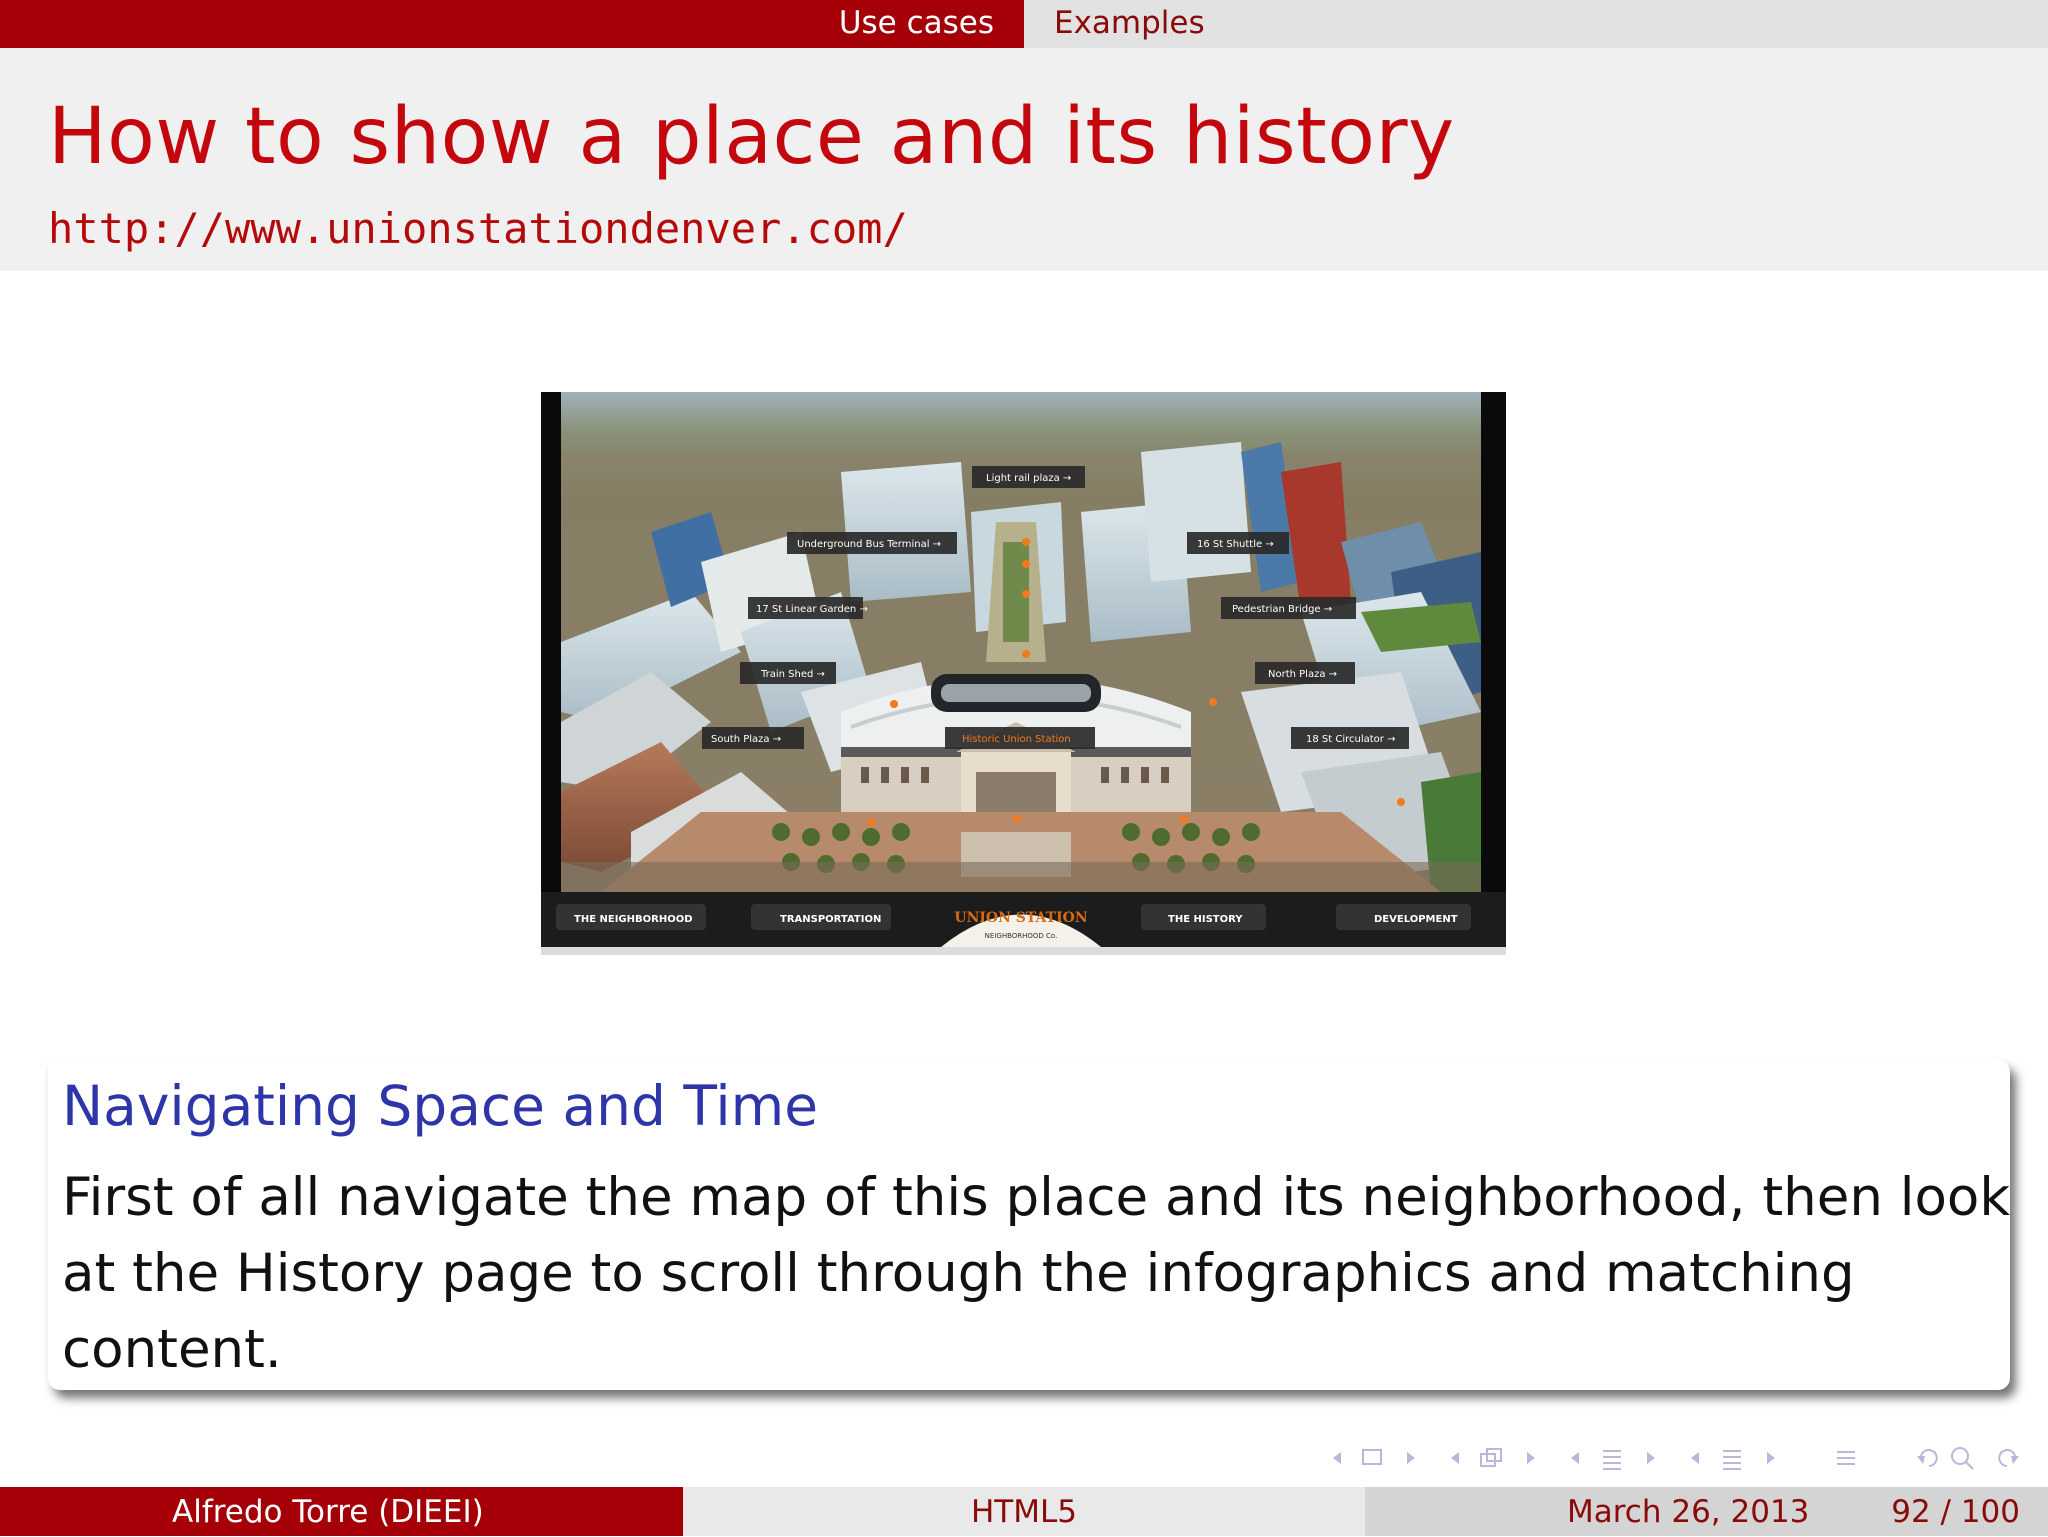 This screenshot has width=2048, height=1537. I want to click on map-label: Underground Bus Terminal →, so click(869, 544).